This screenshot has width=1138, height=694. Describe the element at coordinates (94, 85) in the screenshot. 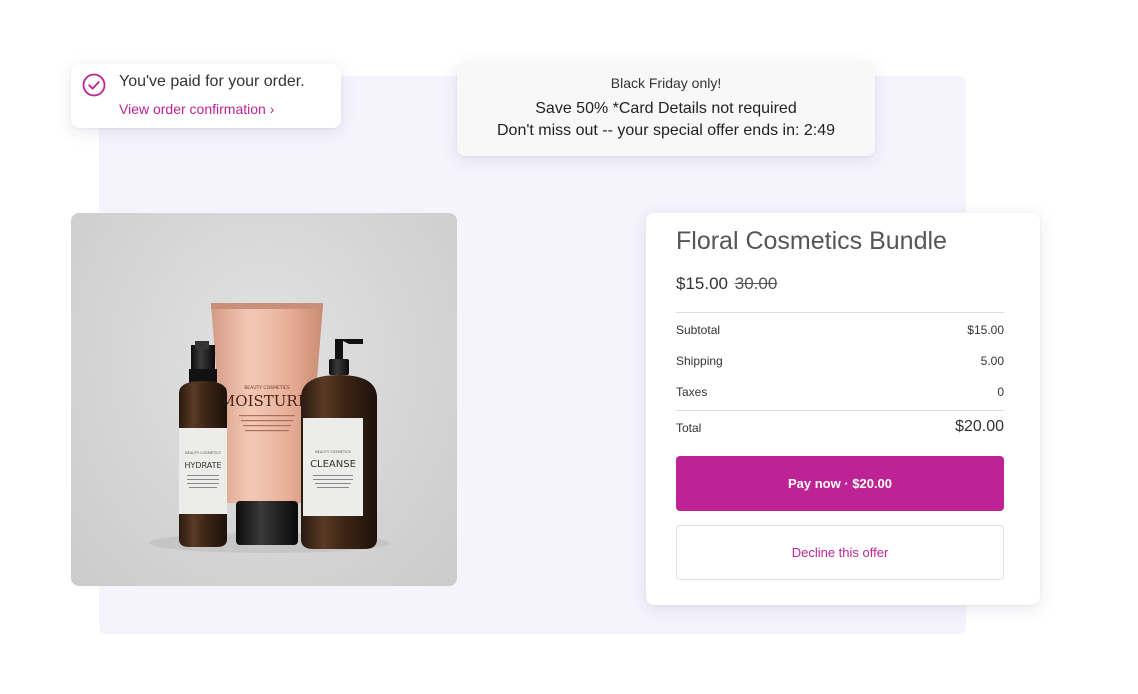

I see `check-circle-icon` at that location.